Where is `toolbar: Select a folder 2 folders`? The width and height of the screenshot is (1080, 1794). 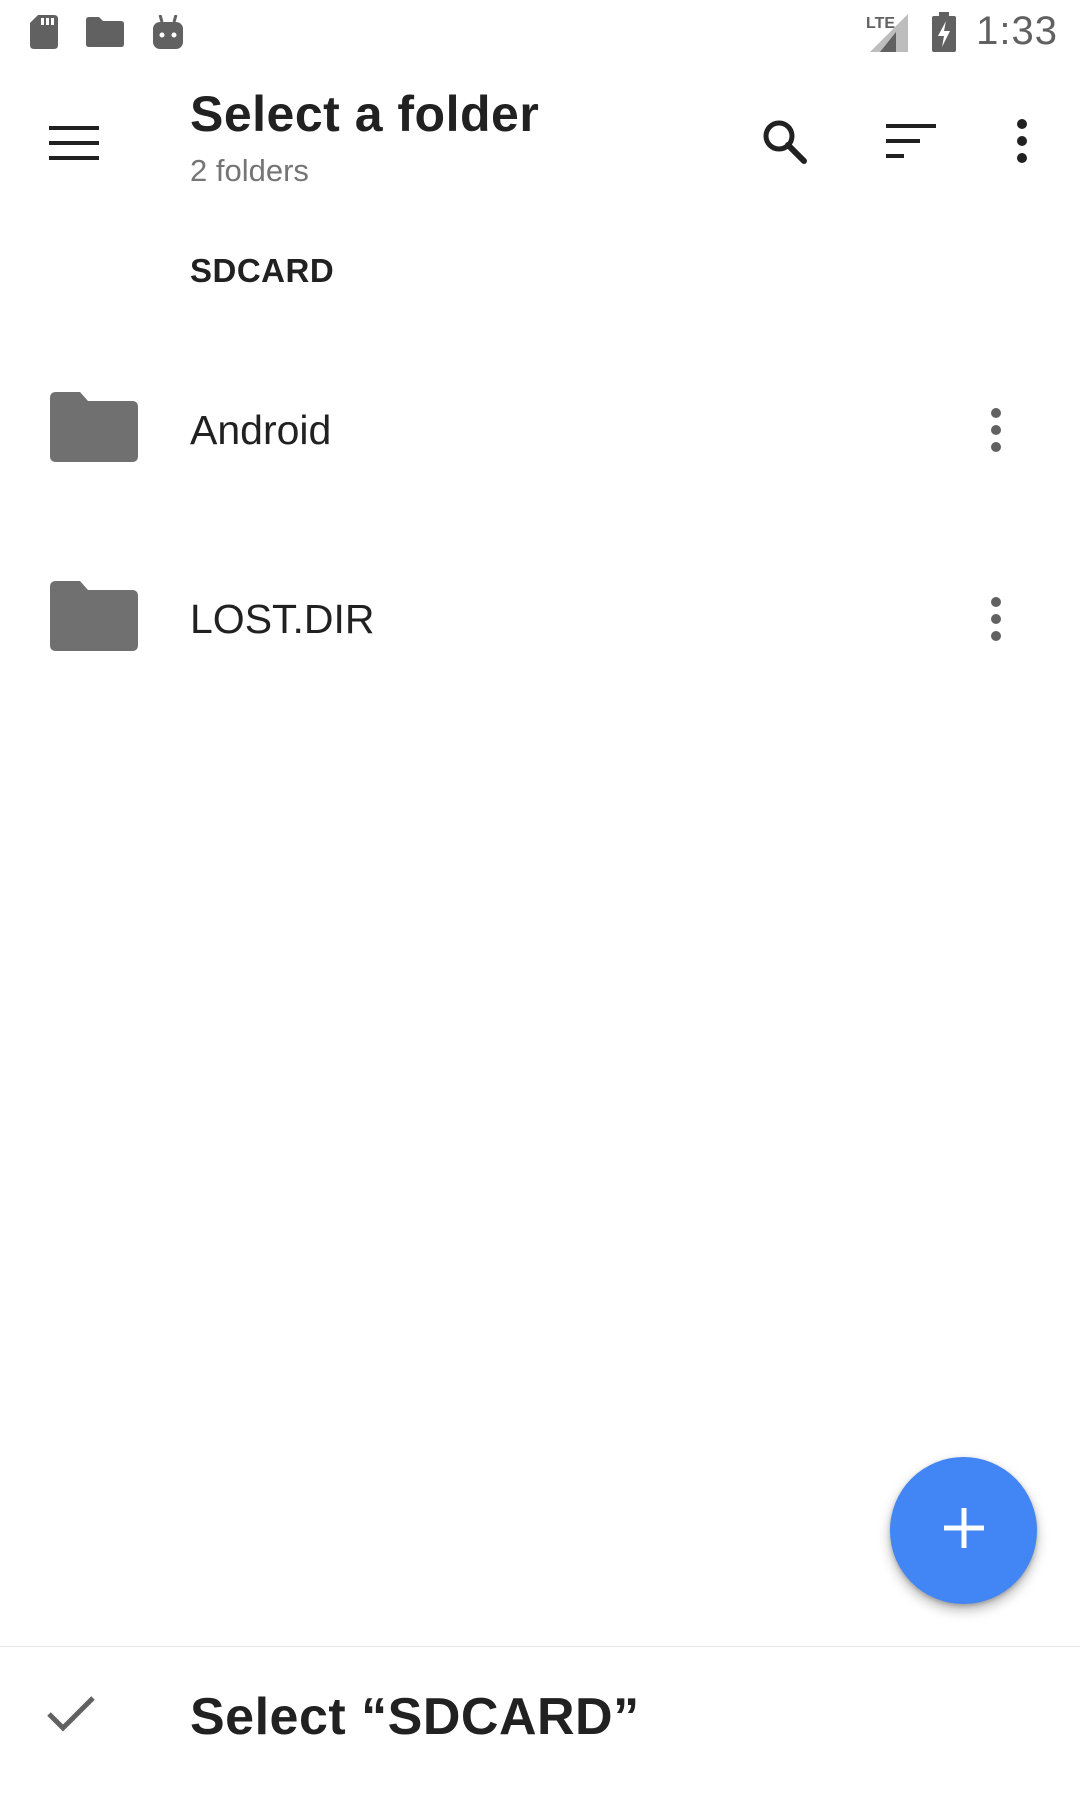 toolbar: Select a folder 2 folders is located at coordinates (540, 136).